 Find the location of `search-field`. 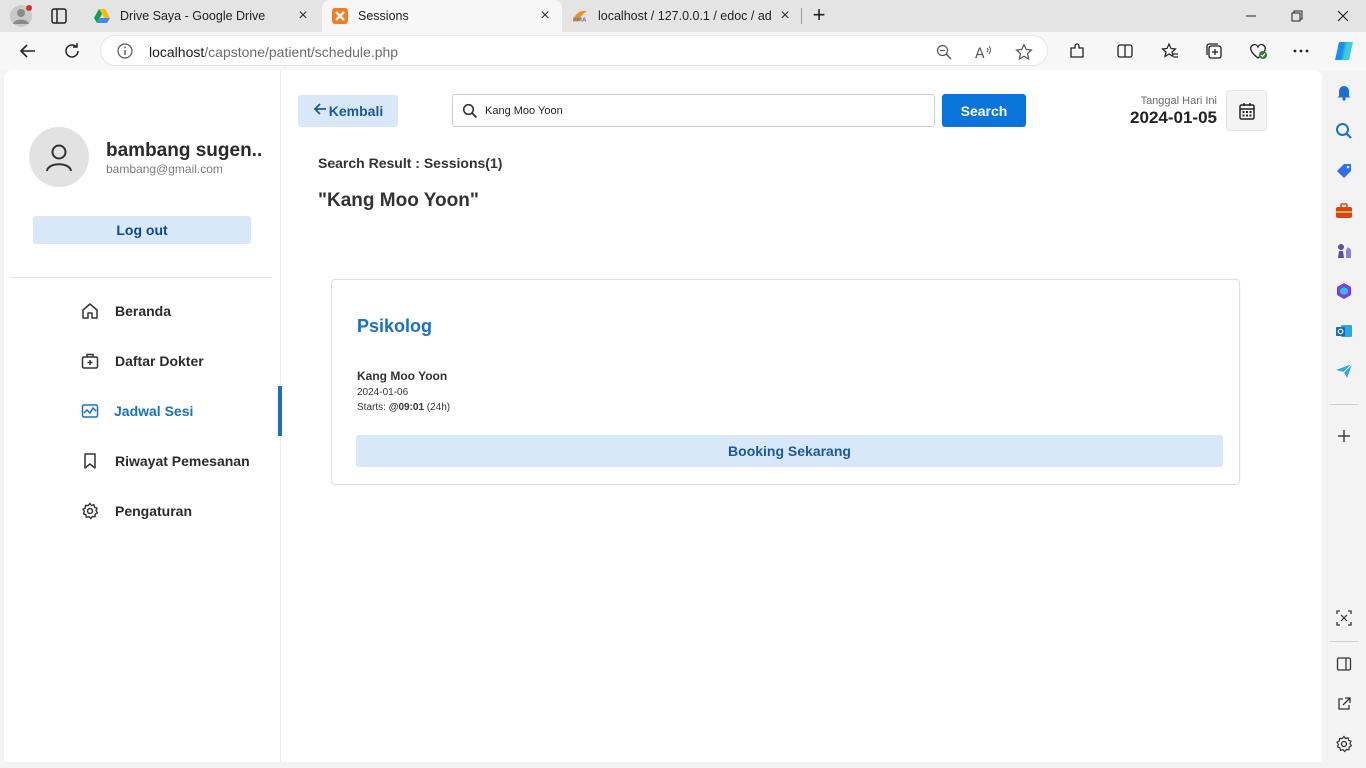

search-field is located at coordinates (693, 110).